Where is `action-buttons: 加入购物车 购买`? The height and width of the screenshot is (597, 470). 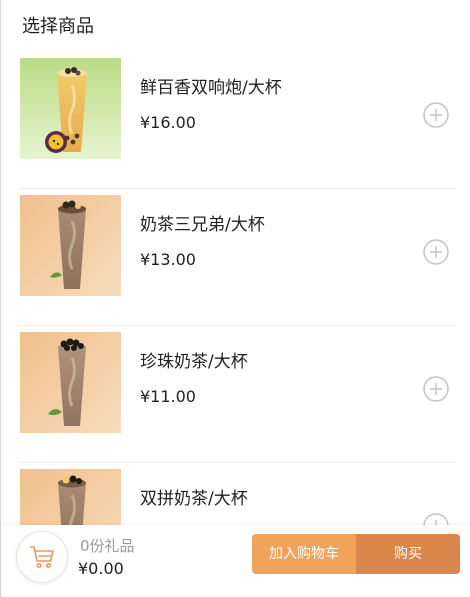
action-buttons: 加入购物车 购买 is located at coordinates (356, 554).